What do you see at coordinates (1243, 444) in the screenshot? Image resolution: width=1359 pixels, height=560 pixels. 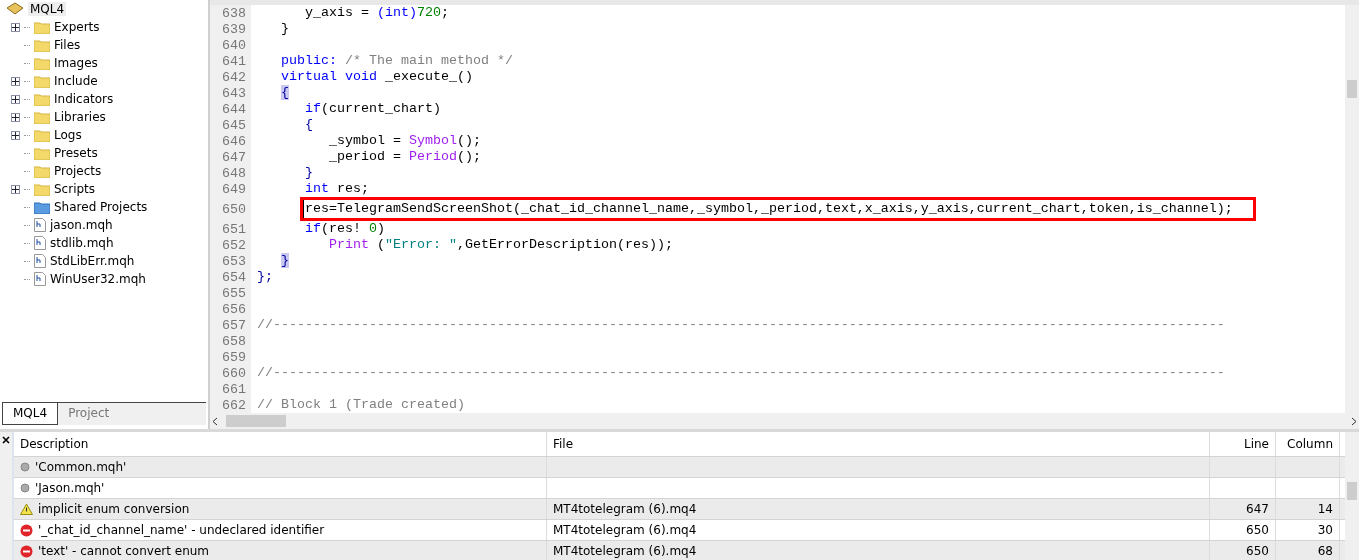 I see `column-header: Line` at bounding box center [1243, 444].